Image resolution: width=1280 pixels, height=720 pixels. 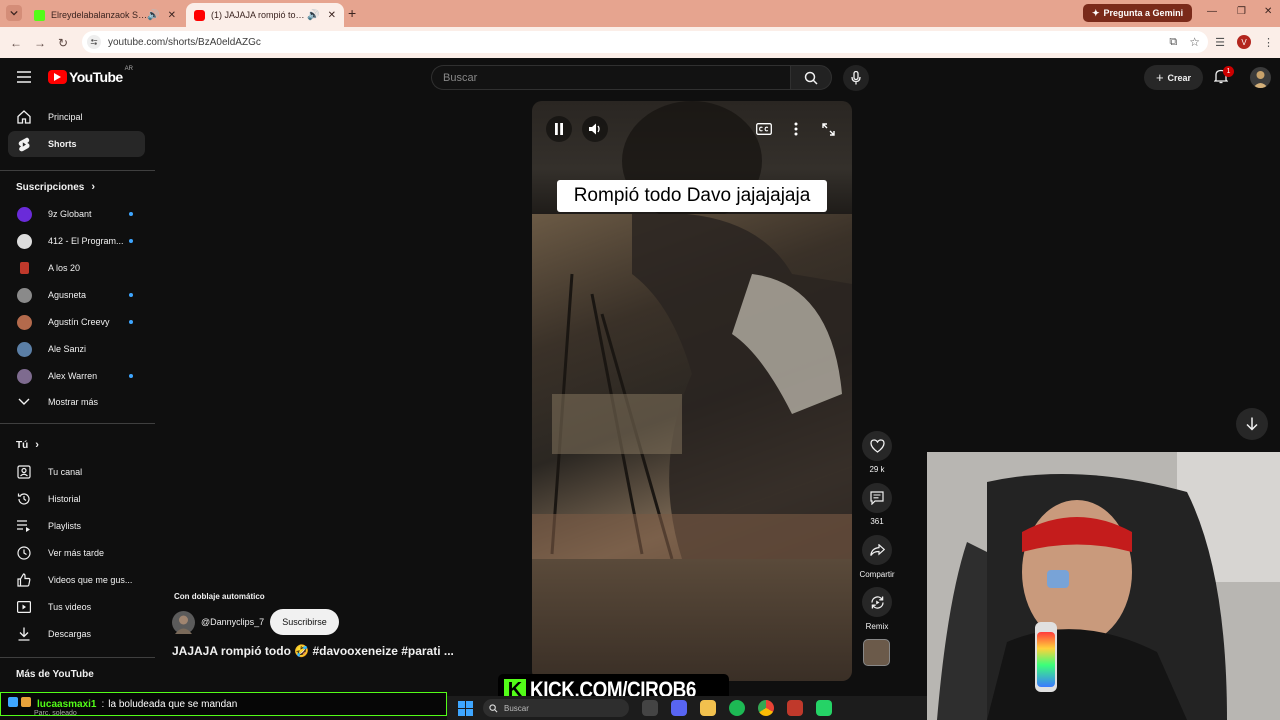 I want to click on sidebar-item-label: A los 20, so click(x=64, y=268).